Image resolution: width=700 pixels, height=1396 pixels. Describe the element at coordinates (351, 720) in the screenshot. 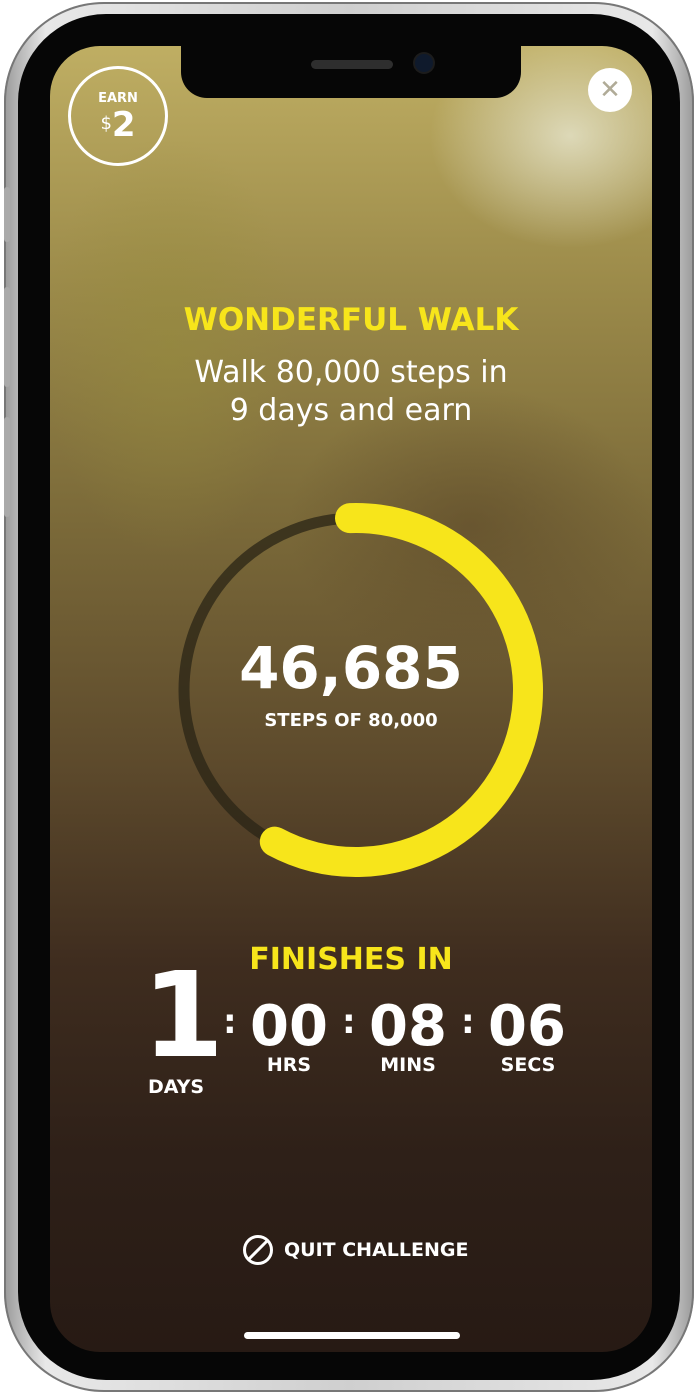

I see `steps-subtitle: STEPS OF 80,000` at that location.